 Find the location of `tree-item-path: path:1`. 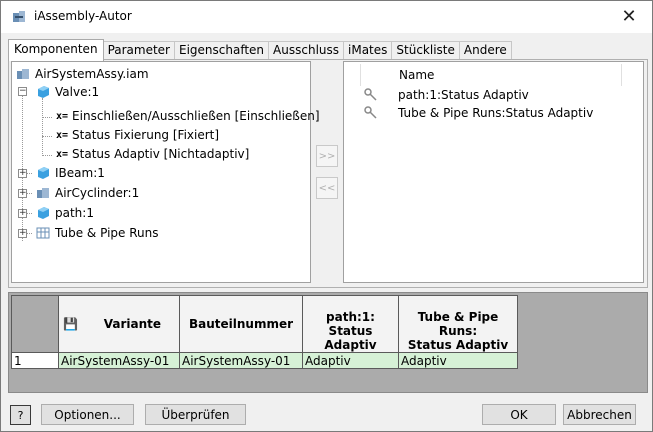

tree-item-path: path:1 is located at coordinates (65, 213).